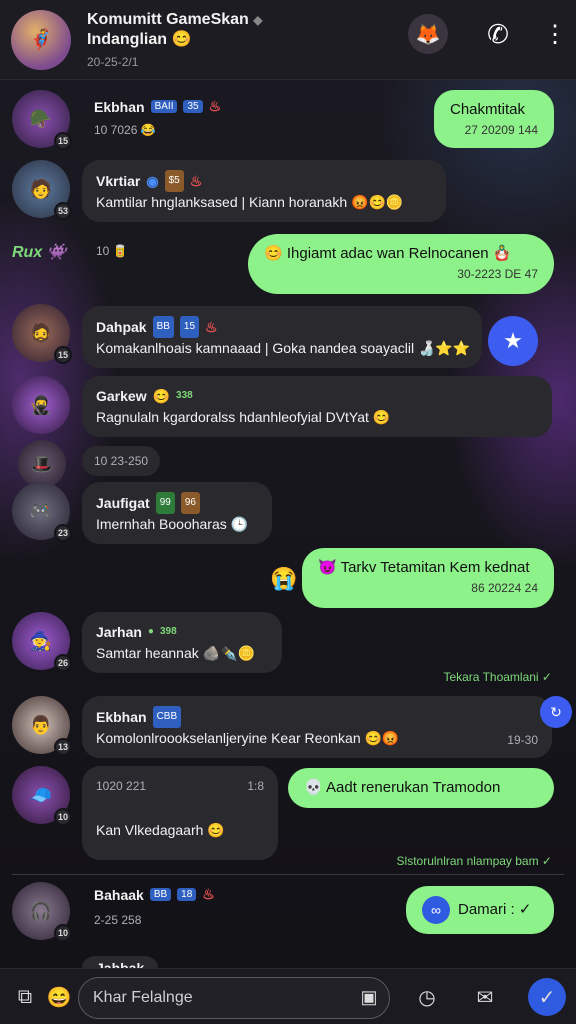 The height and width of the screenshot is (1024, 576). I want to click on rank-tag: BAII, so click(164, 106).